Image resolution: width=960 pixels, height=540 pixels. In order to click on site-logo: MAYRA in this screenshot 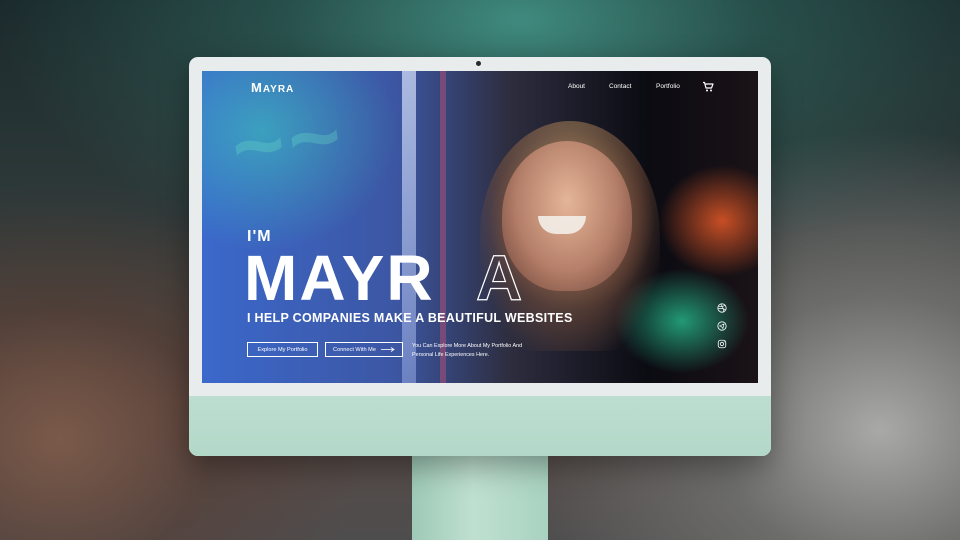, I will do `click(272, 87)`.